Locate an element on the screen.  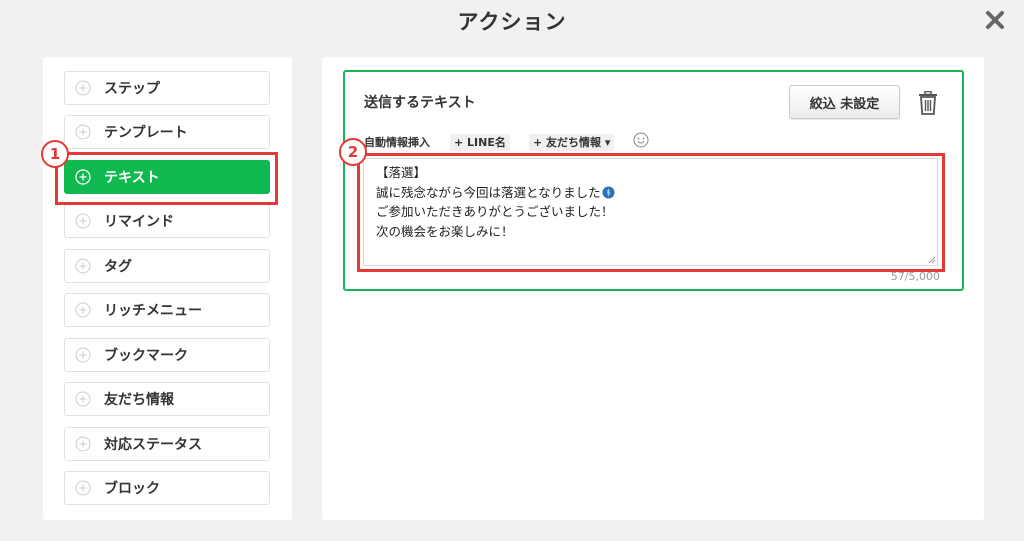
sidebar-item-block: ブロック is located at coordinates (167, 488).